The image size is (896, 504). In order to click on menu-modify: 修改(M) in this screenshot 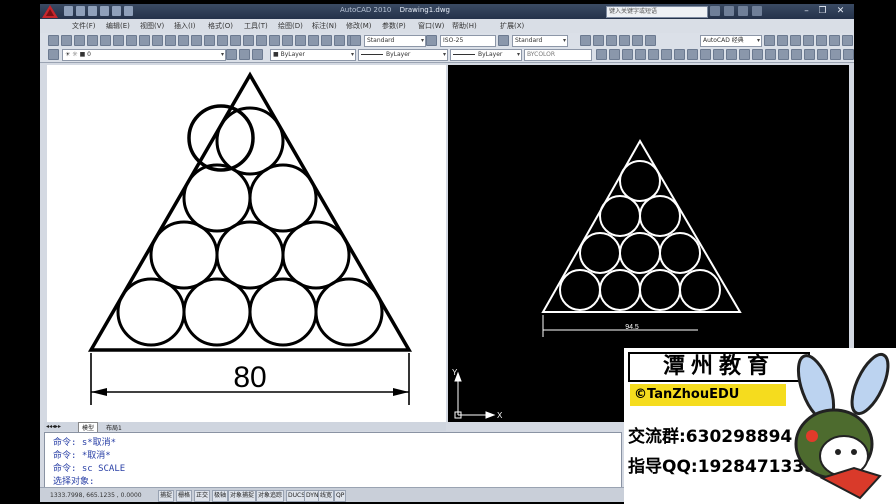, I will do `click(359, 26)`.